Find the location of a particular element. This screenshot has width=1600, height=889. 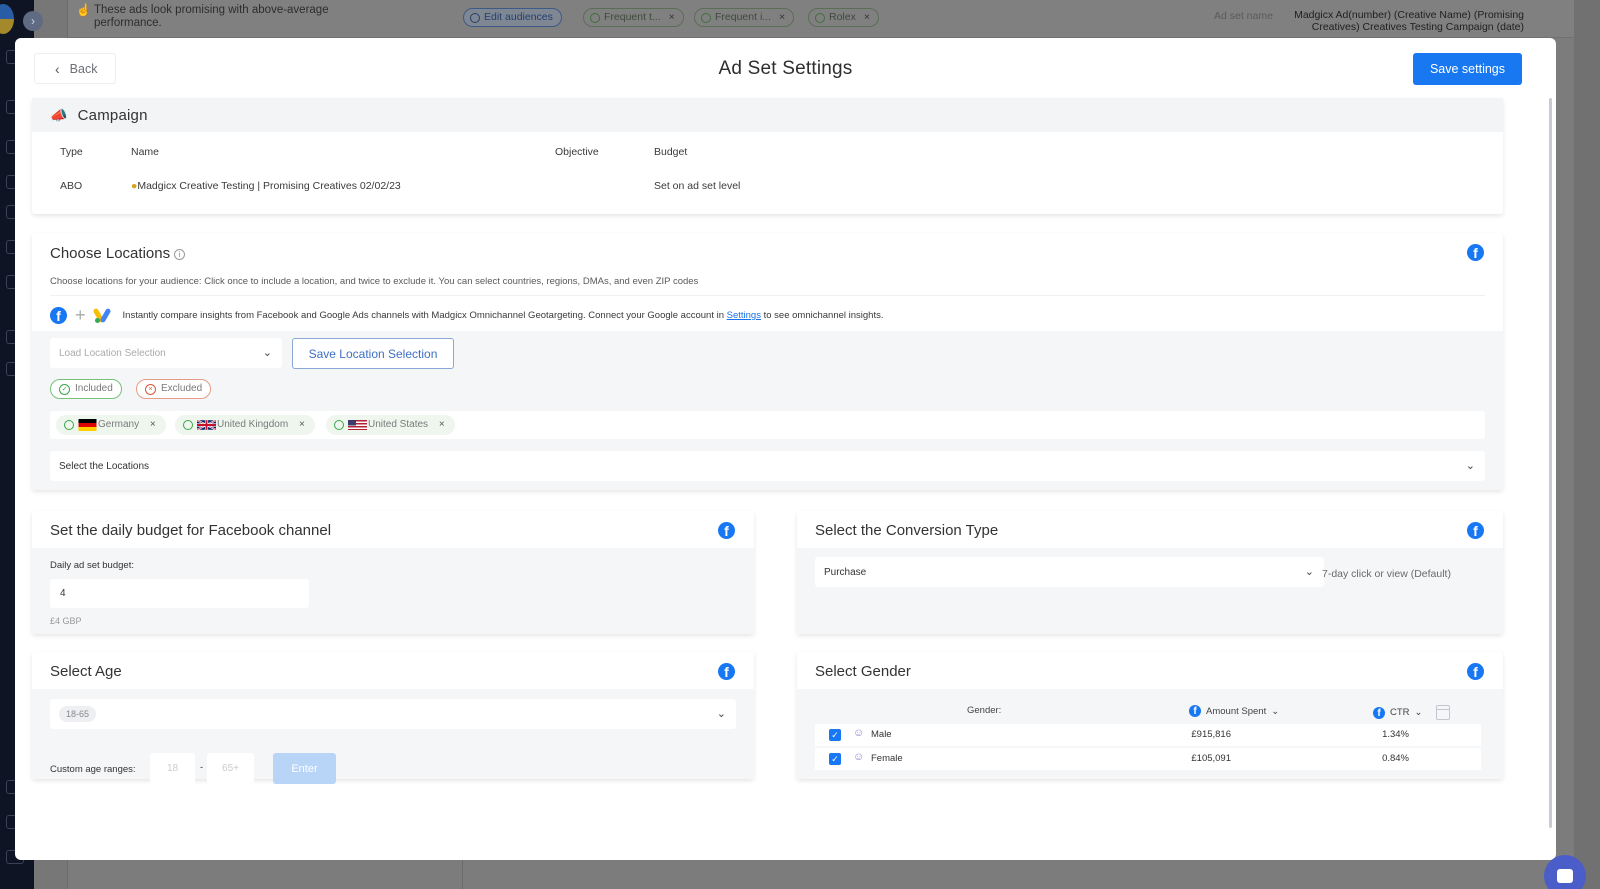

audience-chip: Frequent i... × is located at coordinates (744, 17).